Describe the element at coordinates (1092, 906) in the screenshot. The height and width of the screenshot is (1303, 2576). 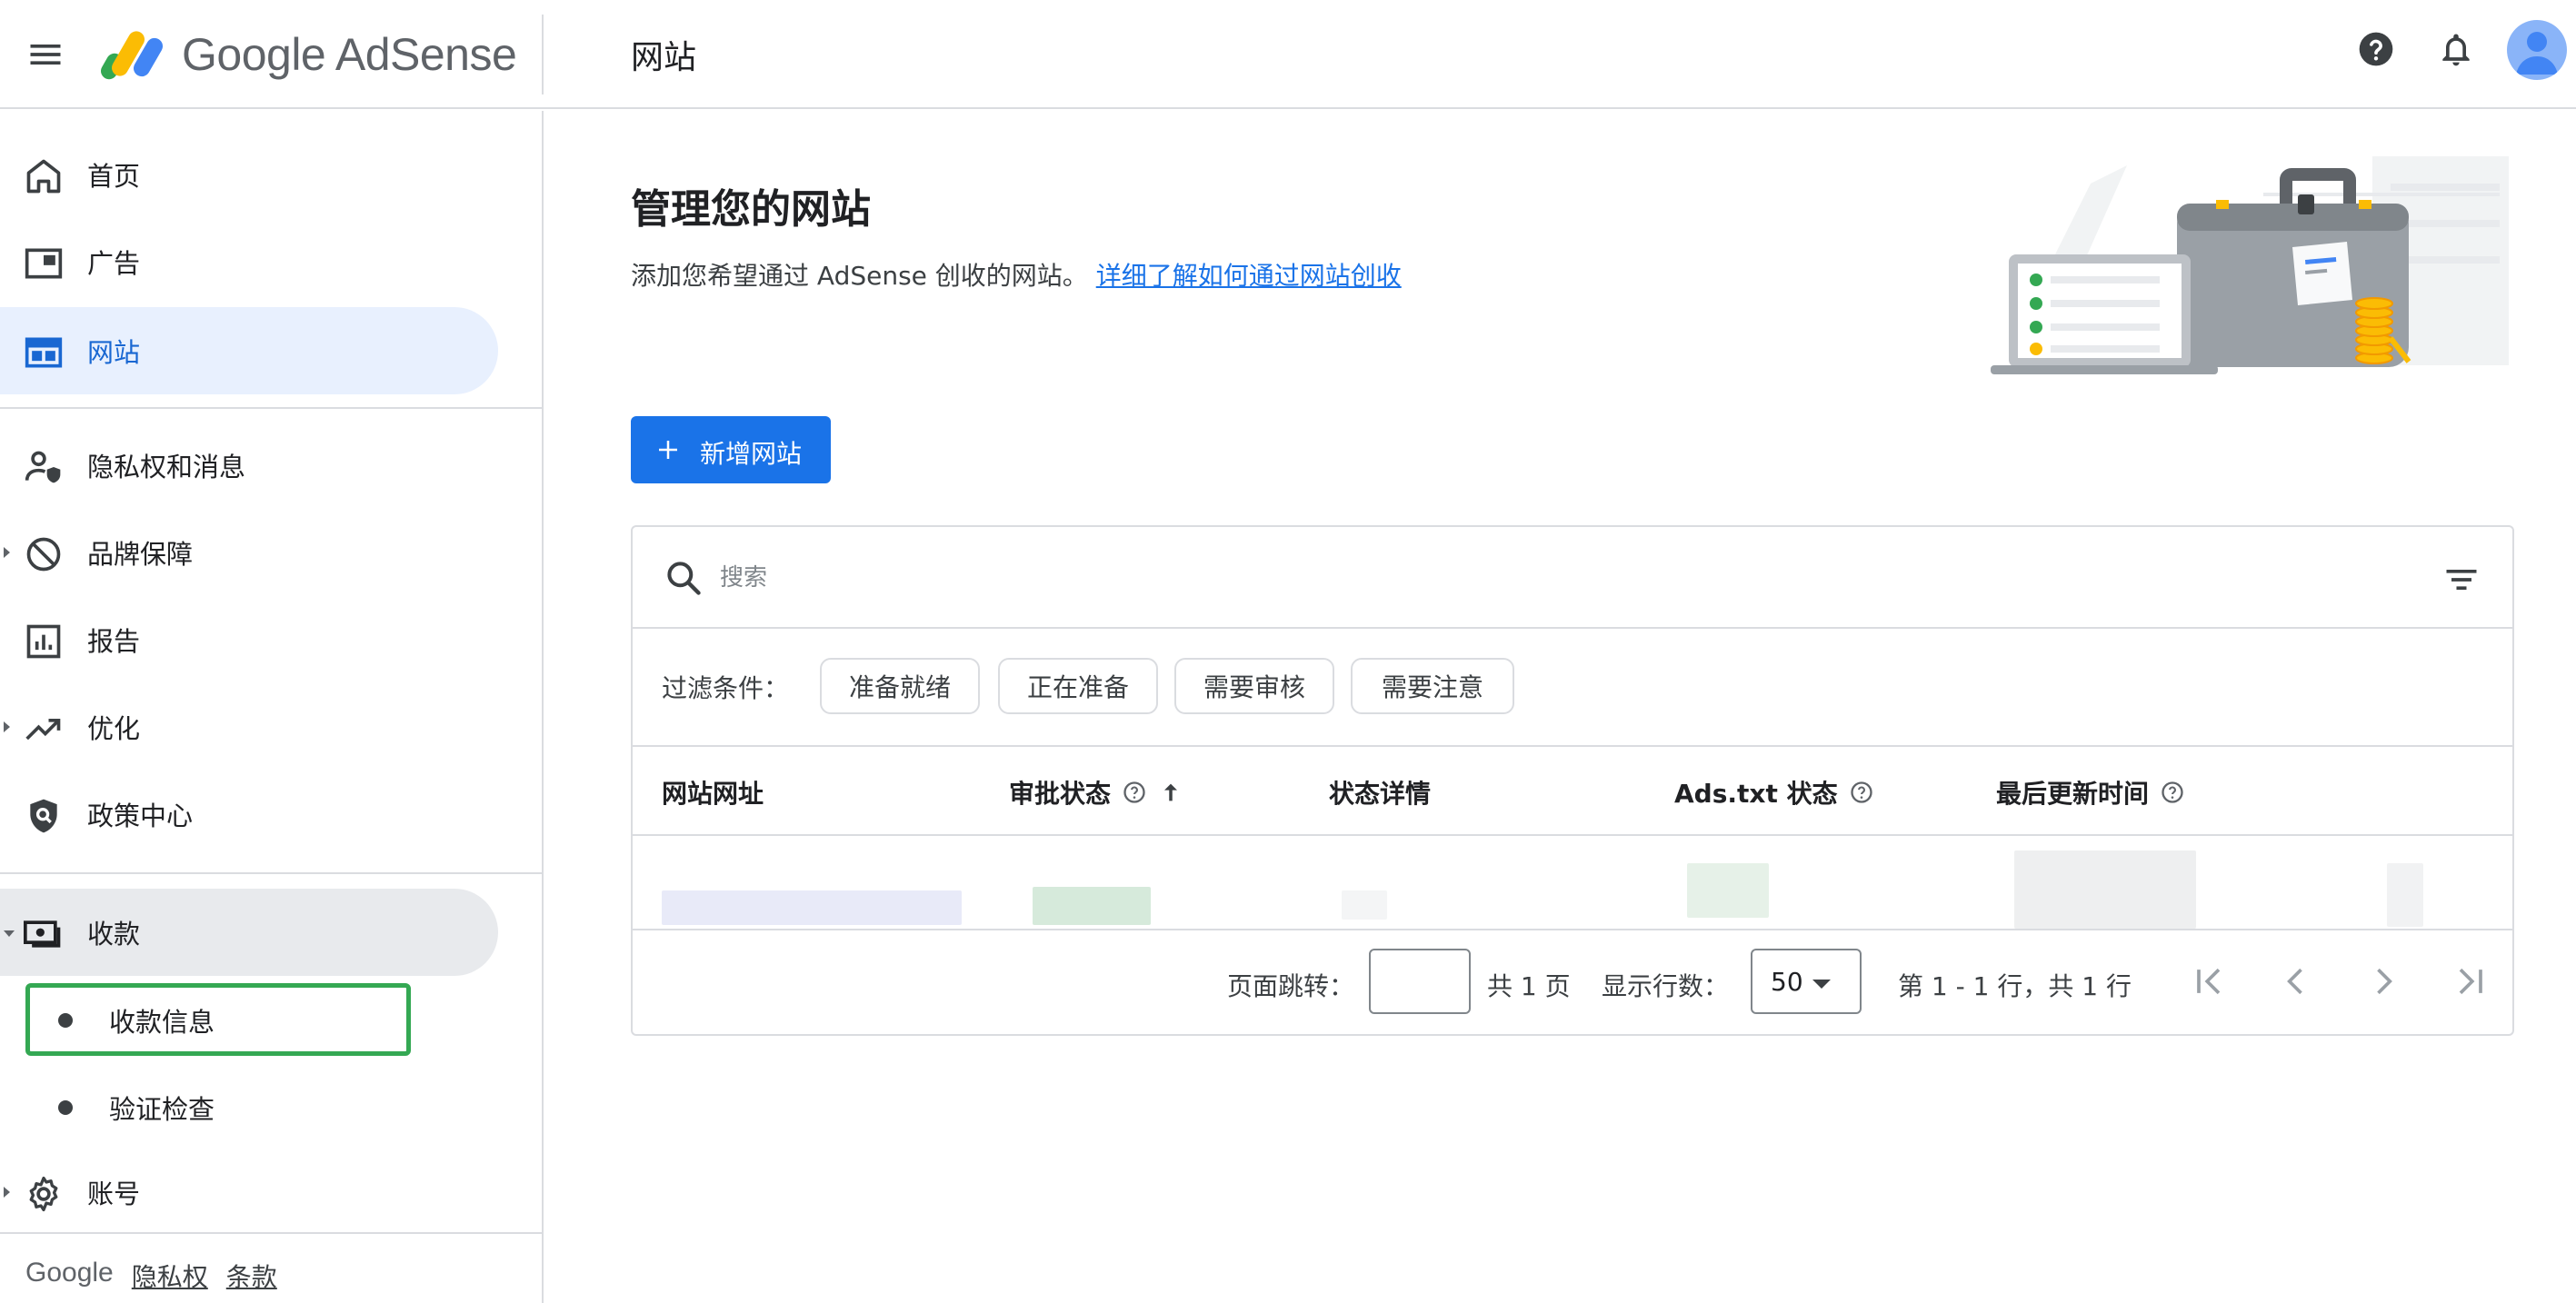
I see `redacted-approval-status` at that location.